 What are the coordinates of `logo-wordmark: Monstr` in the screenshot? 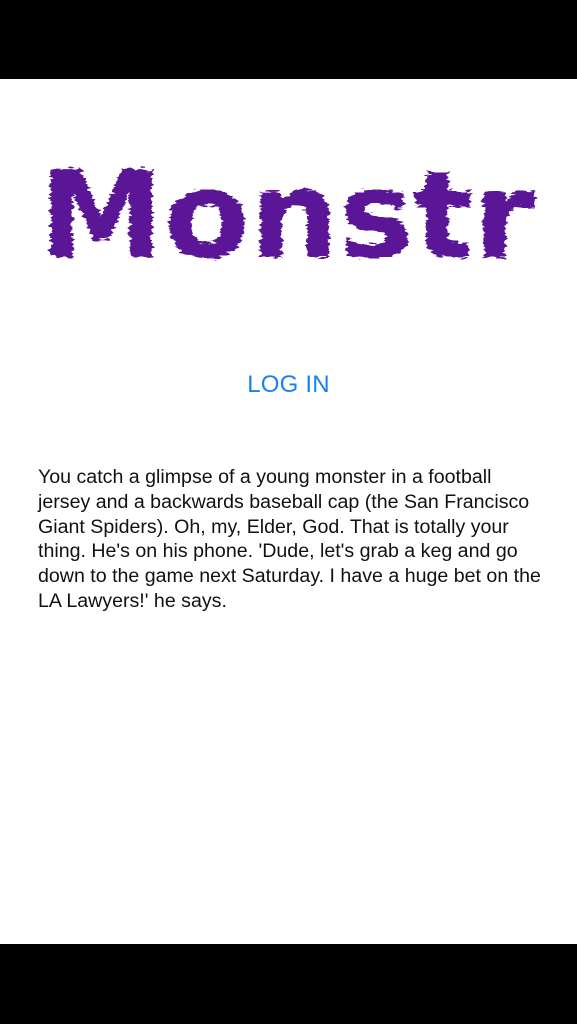 It's located at (287, 209).